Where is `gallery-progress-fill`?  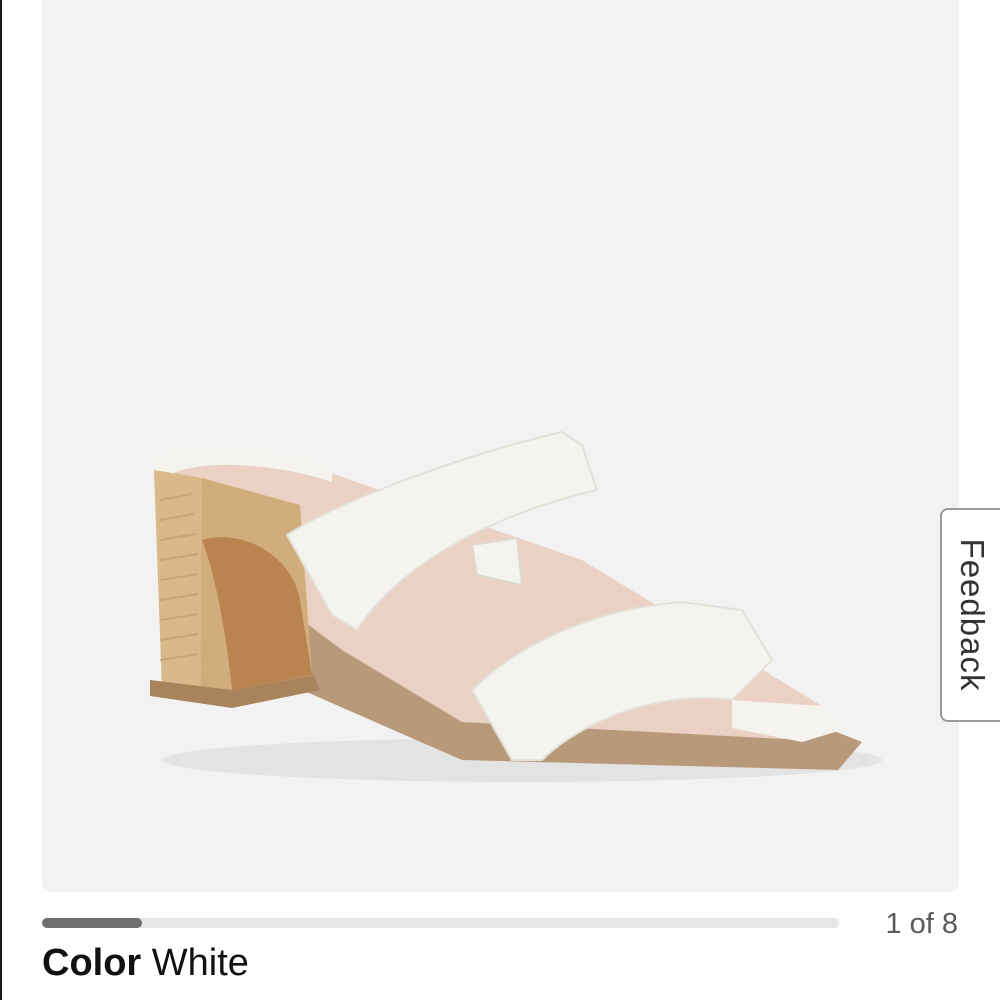
gallery-progress-fill is located at coordinates (92, 923).